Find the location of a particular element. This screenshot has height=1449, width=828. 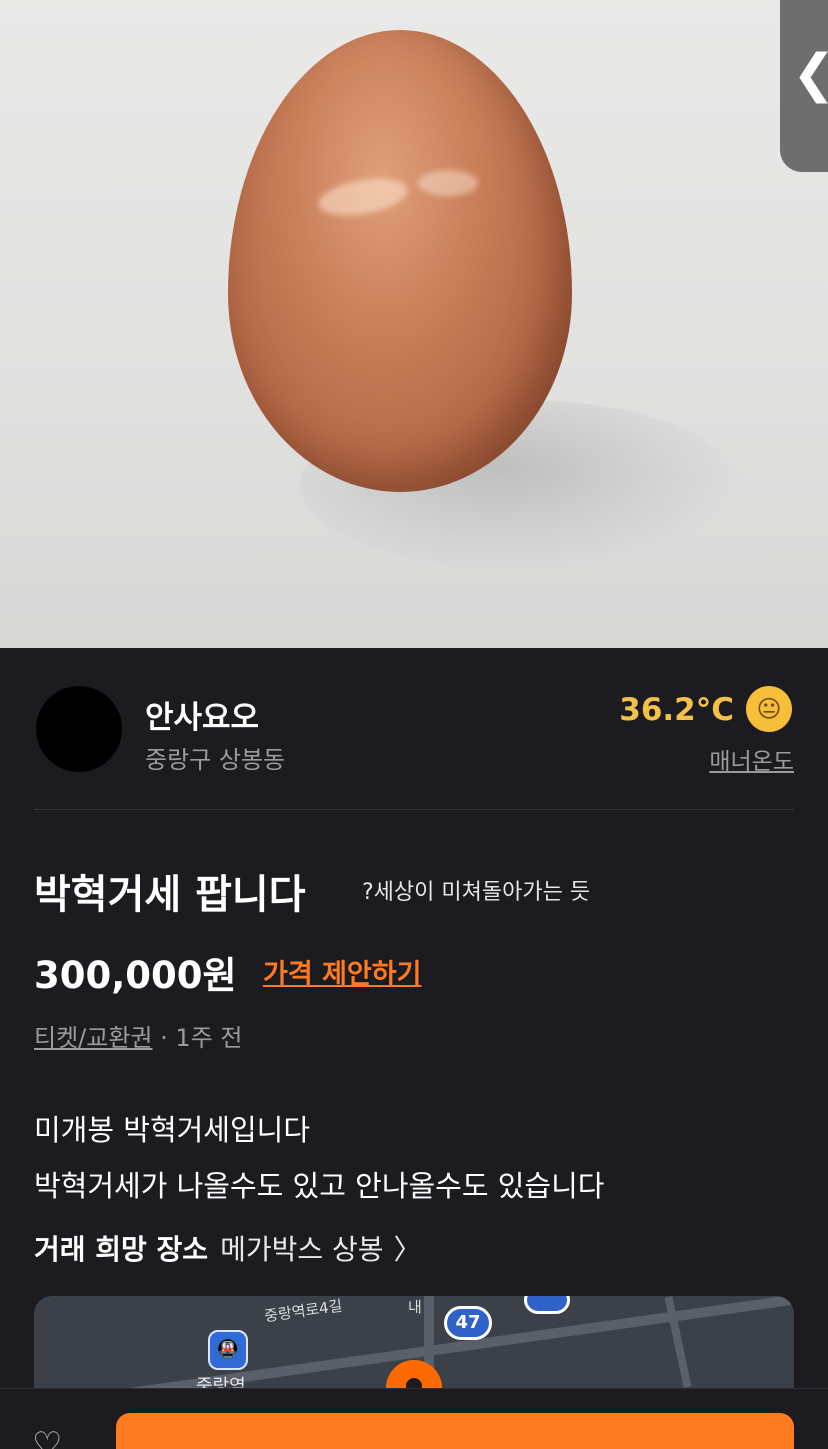

post-time: · 1주 전 is located at coordinates (197, 1038).